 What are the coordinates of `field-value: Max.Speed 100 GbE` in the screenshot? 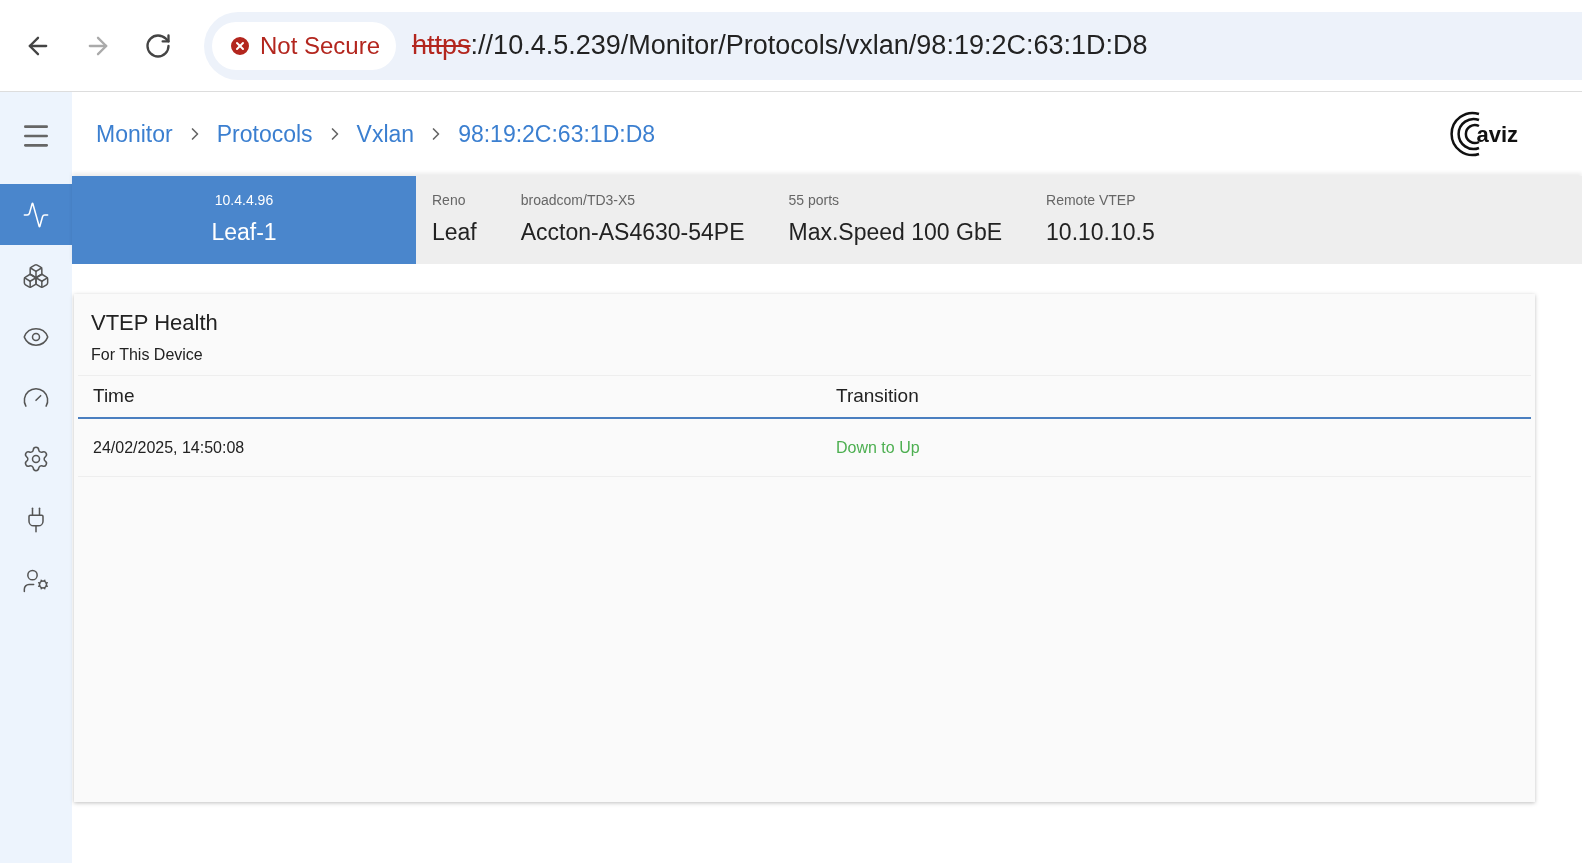 It's located at (895, 233).